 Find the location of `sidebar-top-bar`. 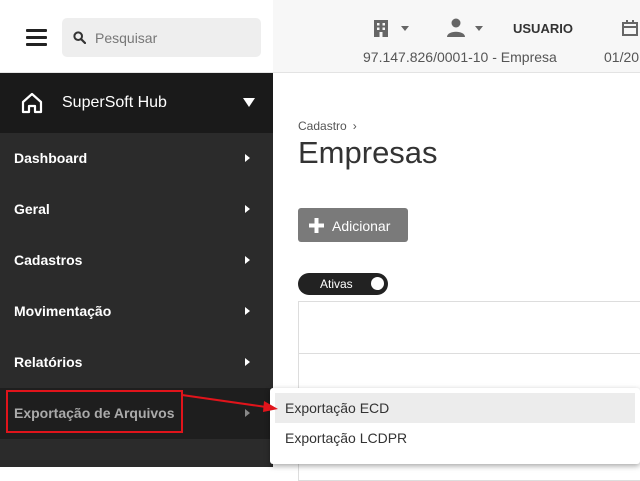

sidebar-top-bar is located at coordinates (136, 36).